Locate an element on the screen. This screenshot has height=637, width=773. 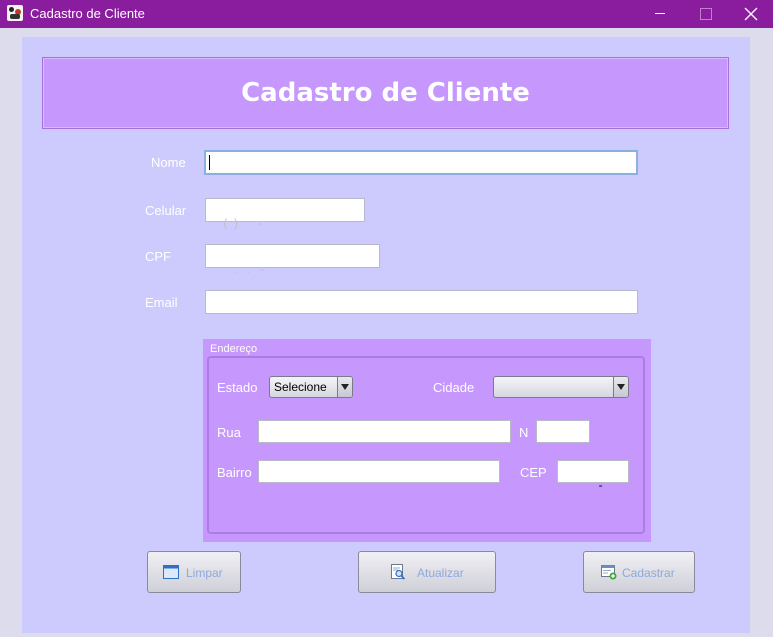
cidade-select is located at coordinates (561, 387).